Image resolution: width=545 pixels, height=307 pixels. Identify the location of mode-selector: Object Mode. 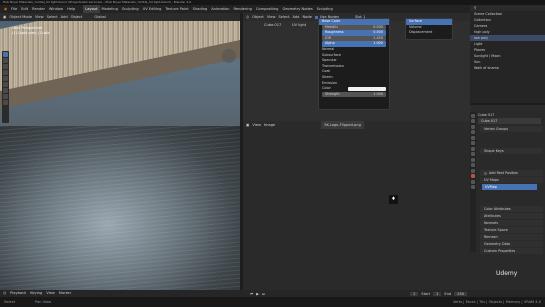
(20, 17).